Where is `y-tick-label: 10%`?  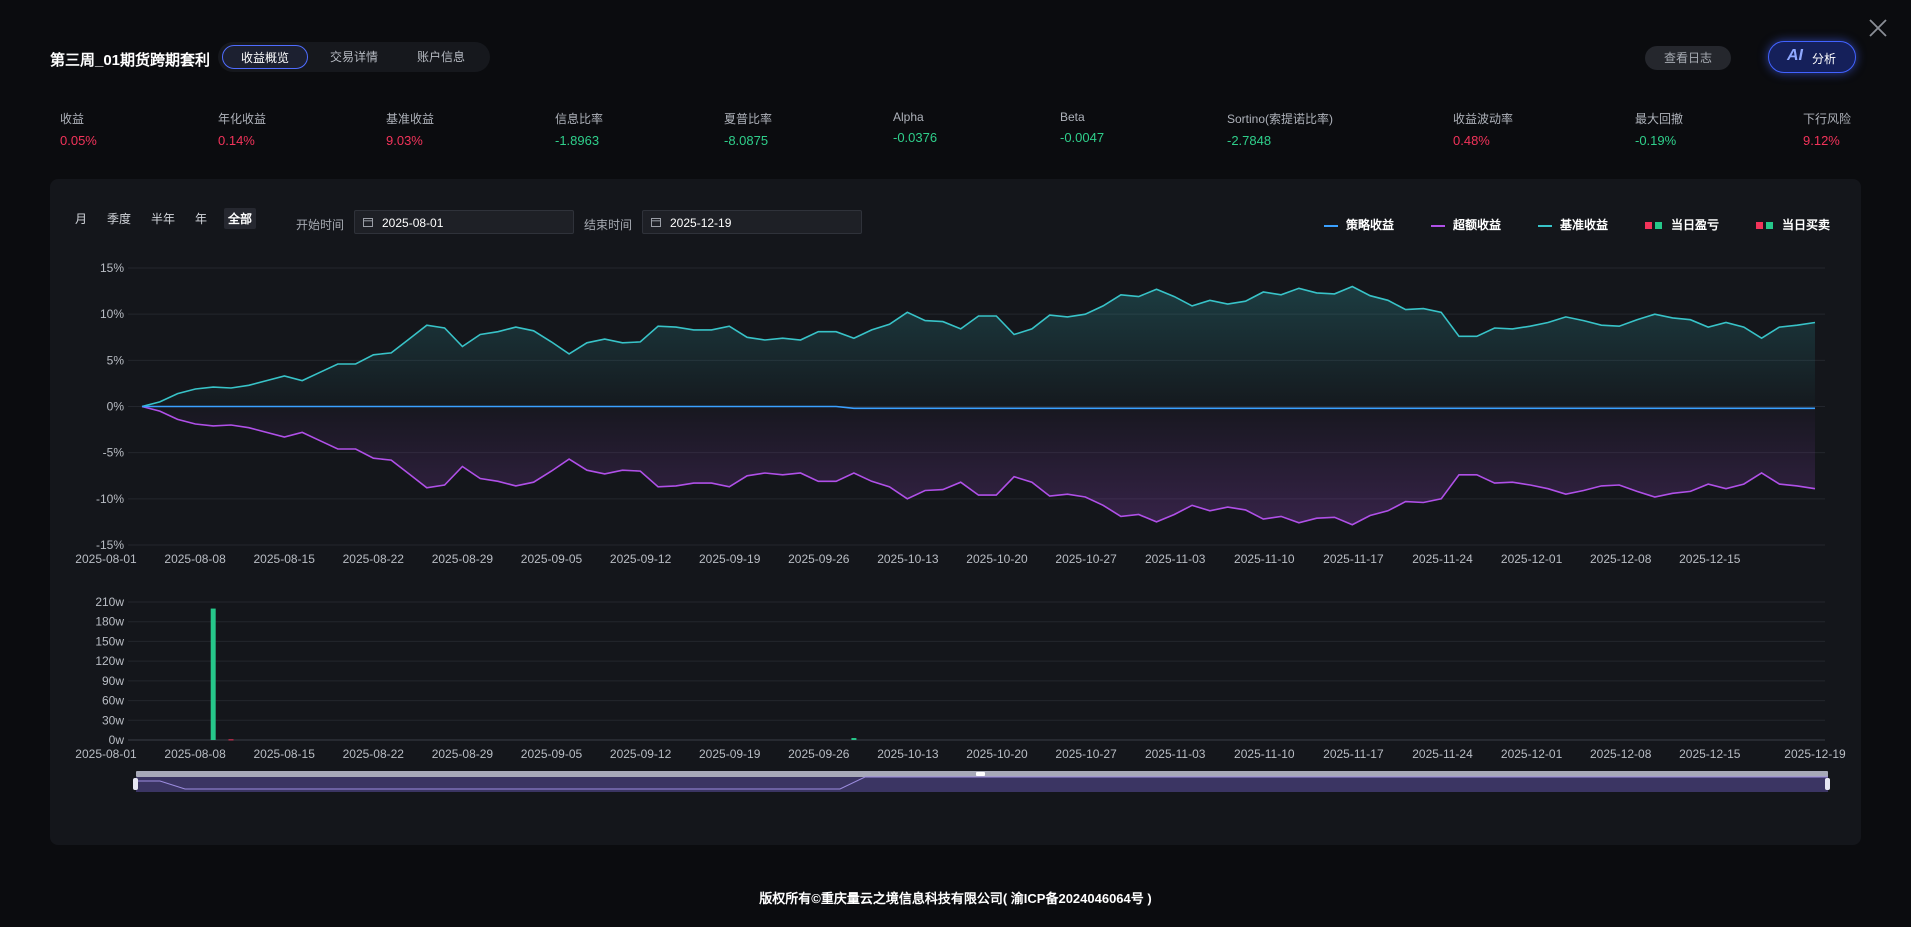 y-tick-label: 10% is located at coordinates (112, 314).